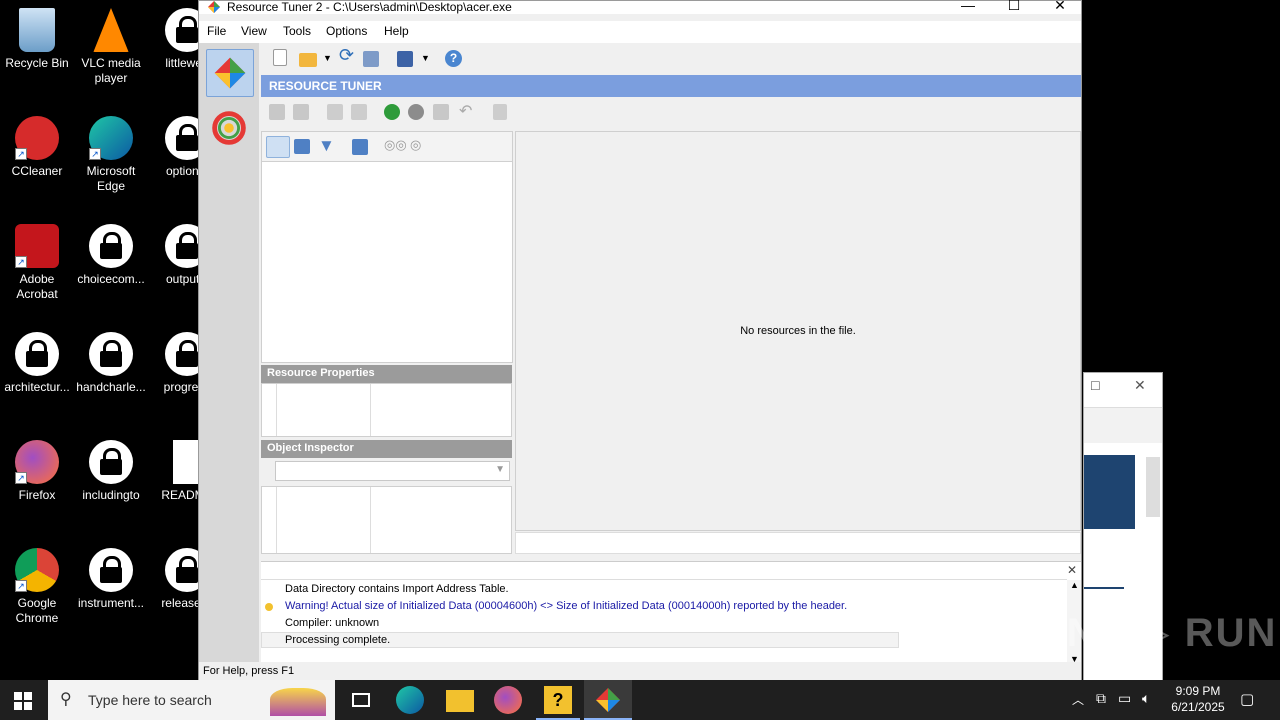 The image size is (1280, 720). I want to click on close-icon: ✕, so click(1140, 385).